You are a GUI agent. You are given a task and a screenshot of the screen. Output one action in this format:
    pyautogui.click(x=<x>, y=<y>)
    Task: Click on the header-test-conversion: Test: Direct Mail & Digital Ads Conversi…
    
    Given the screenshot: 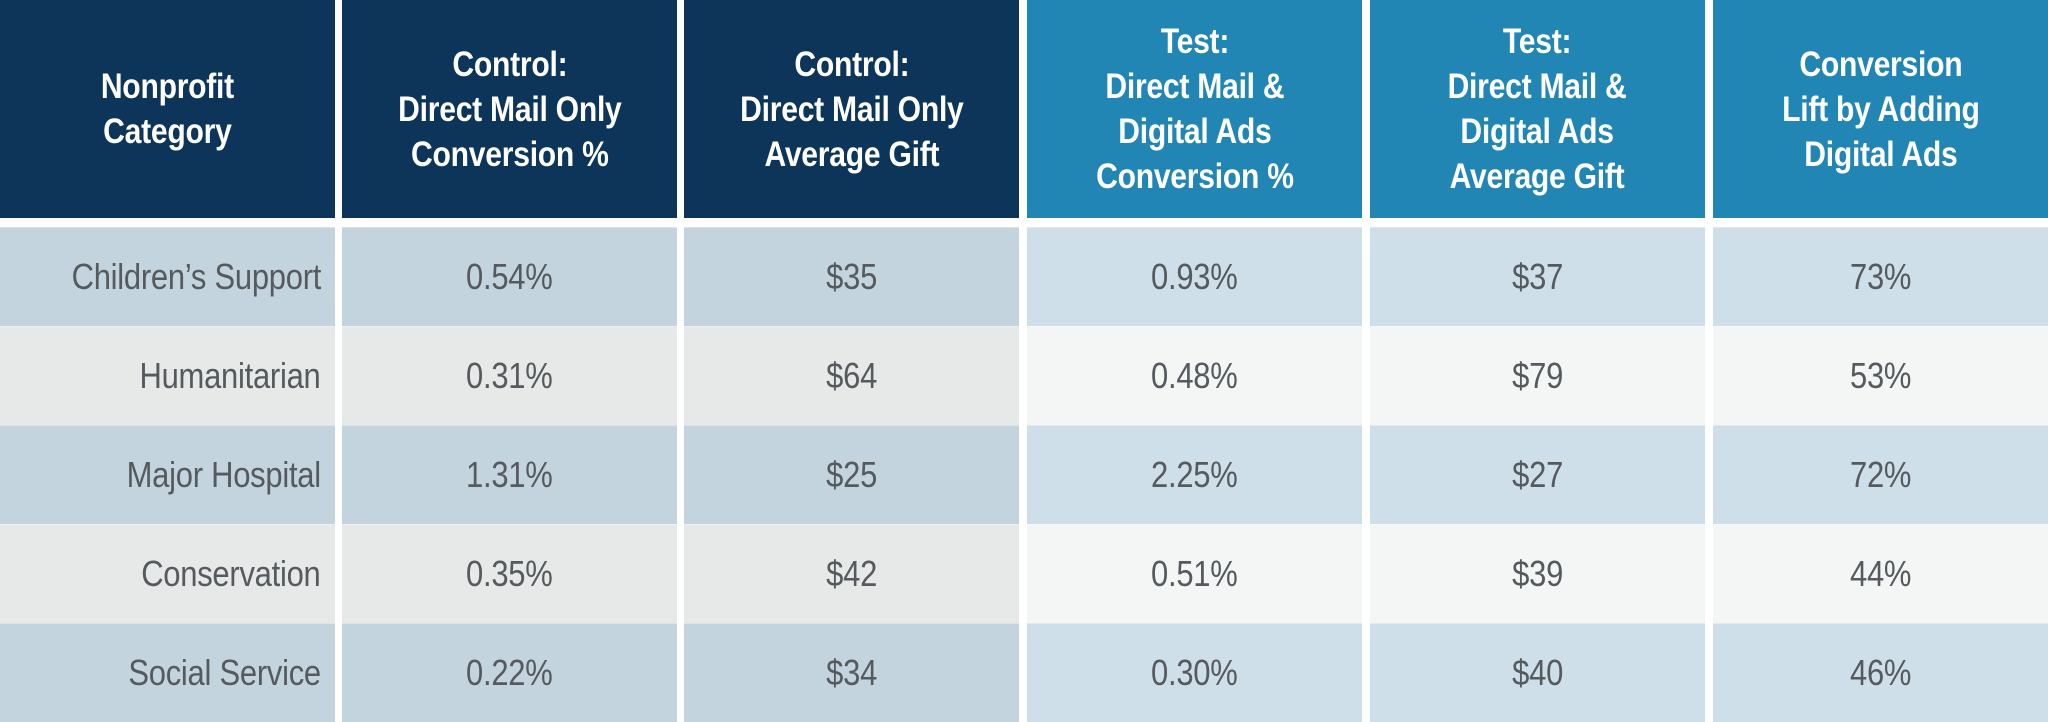 What is the action you would take?
    pyautogui.click(x=1194, y=109)
    